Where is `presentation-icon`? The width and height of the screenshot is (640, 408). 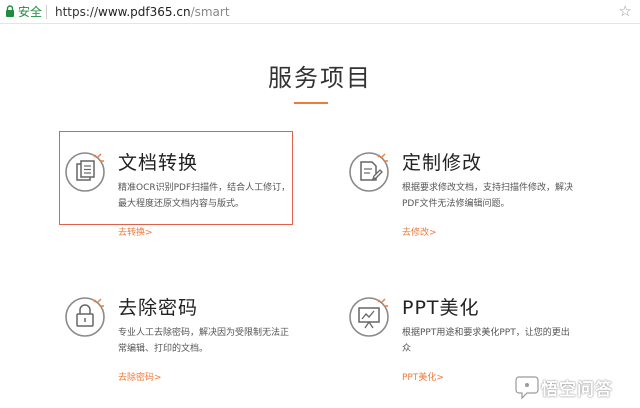 presentation-icon is located at coordinates (369, 317).